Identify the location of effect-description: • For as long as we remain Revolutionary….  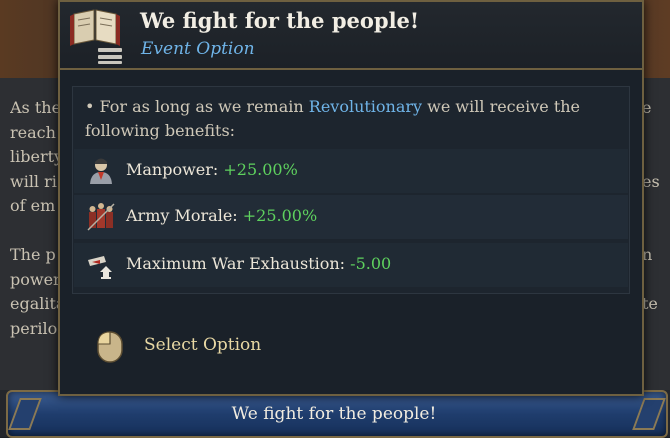
(350, 119).